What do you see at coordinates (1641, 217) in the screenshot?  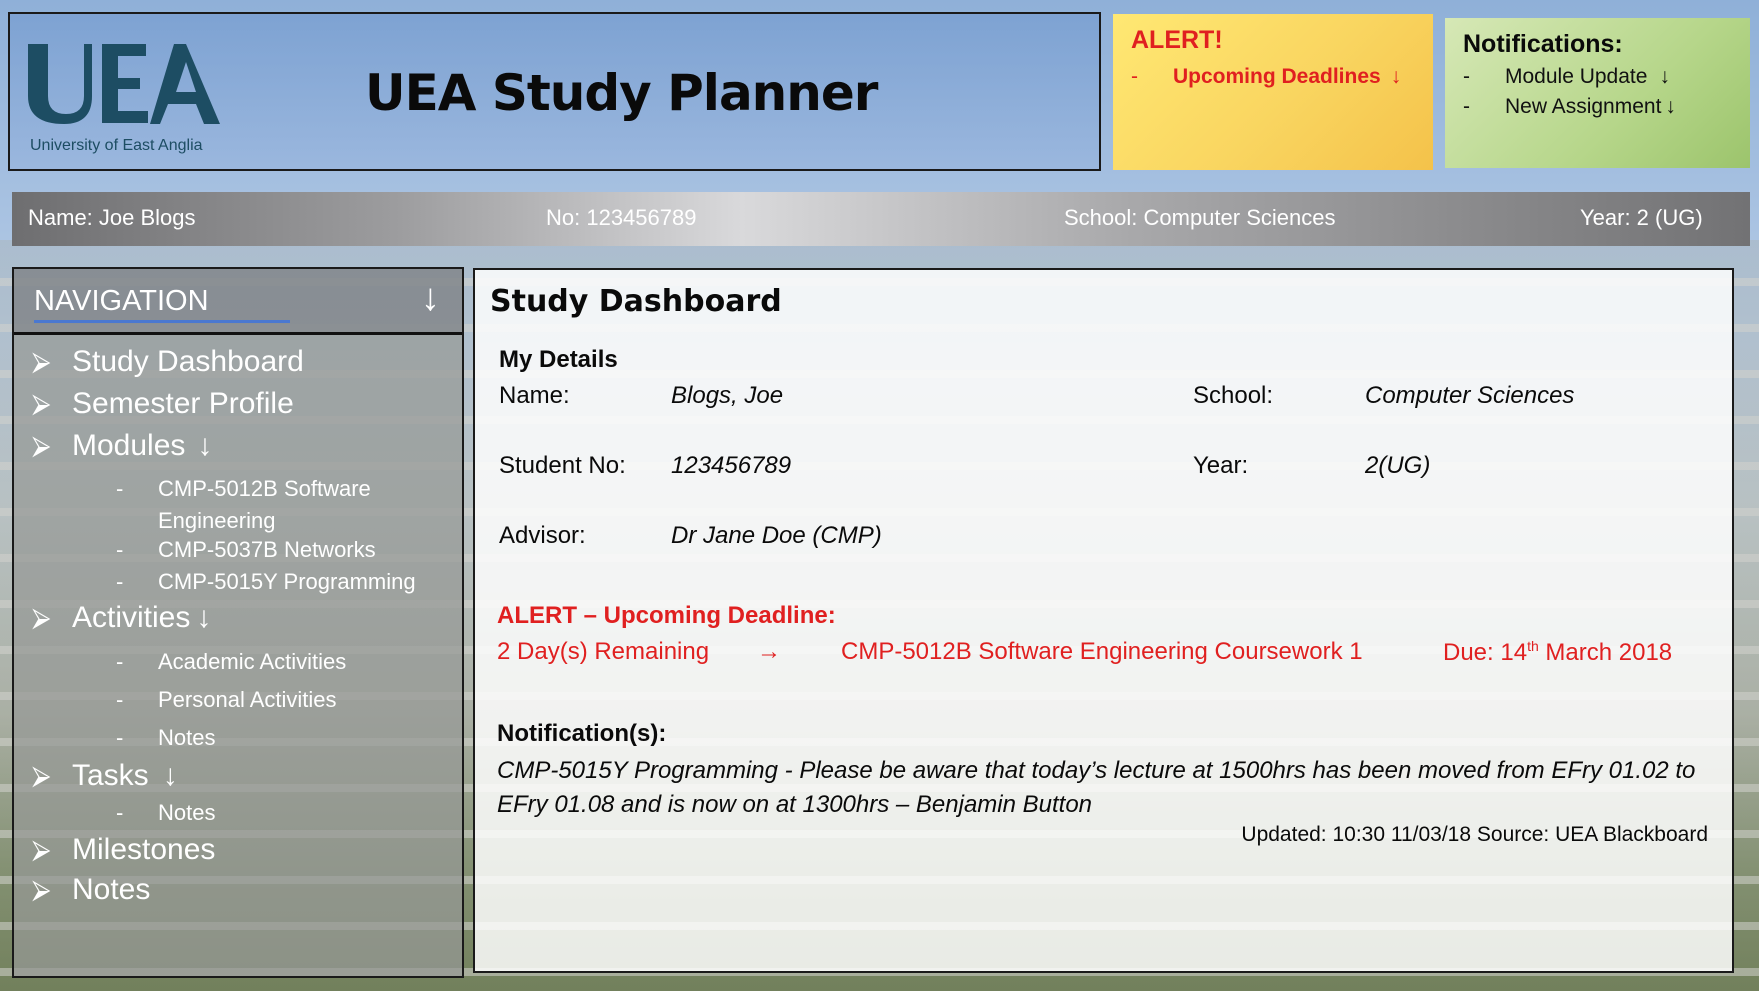 I see `student-year: Year: 2 (UG)` at bounding box center [1641, 217].